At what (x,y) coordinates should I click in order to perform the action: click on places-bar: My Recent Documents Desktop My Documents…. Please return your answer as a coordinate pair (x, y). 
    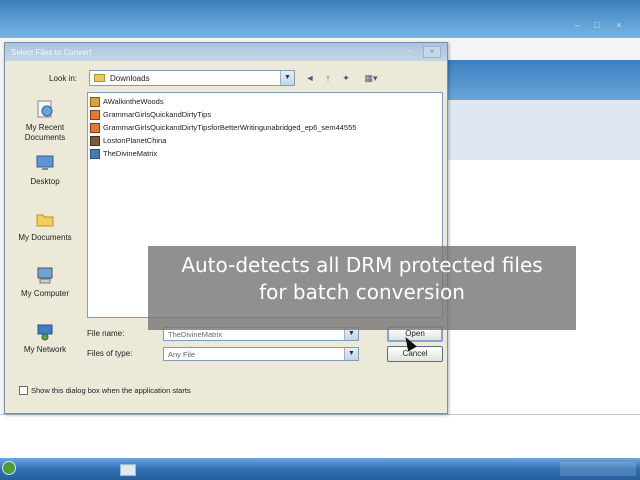
    Looking at the image, I should click on (45, 226).